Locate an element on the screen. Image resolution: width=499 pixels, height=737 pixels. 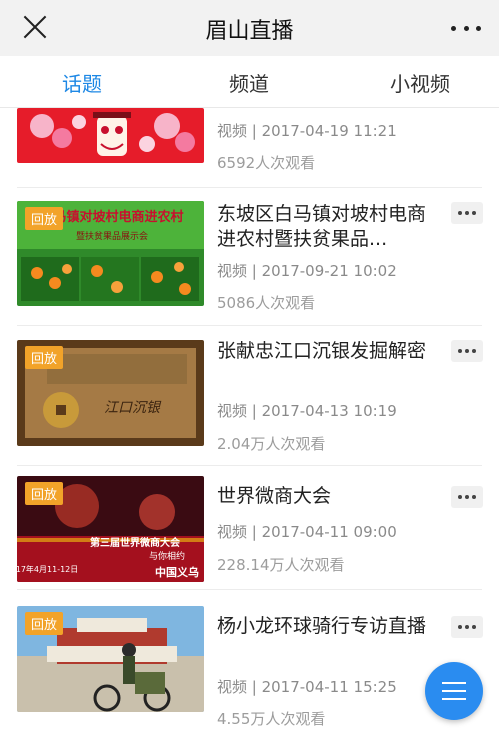
top-bar: 眉山直播 is located at coordinates (249, 28).